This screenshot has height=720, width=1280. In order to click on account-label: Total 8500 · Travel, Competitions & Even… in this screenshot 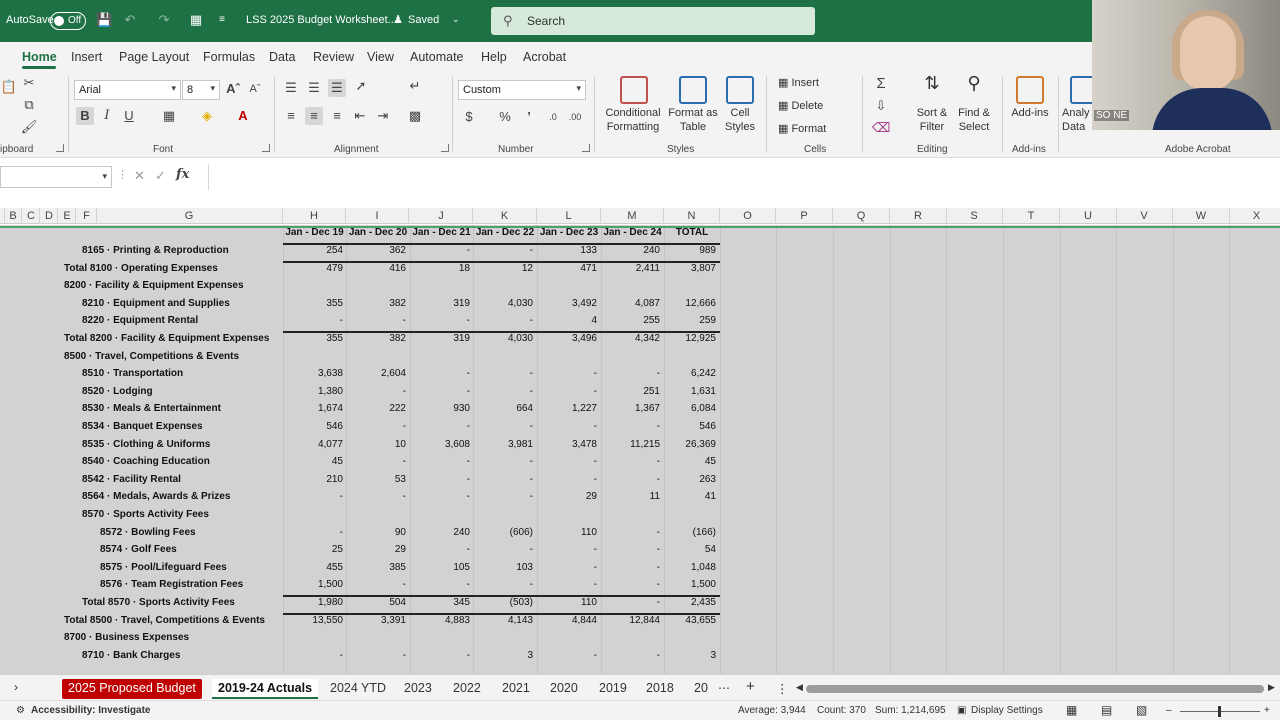, I will do `click(164, 620)`.